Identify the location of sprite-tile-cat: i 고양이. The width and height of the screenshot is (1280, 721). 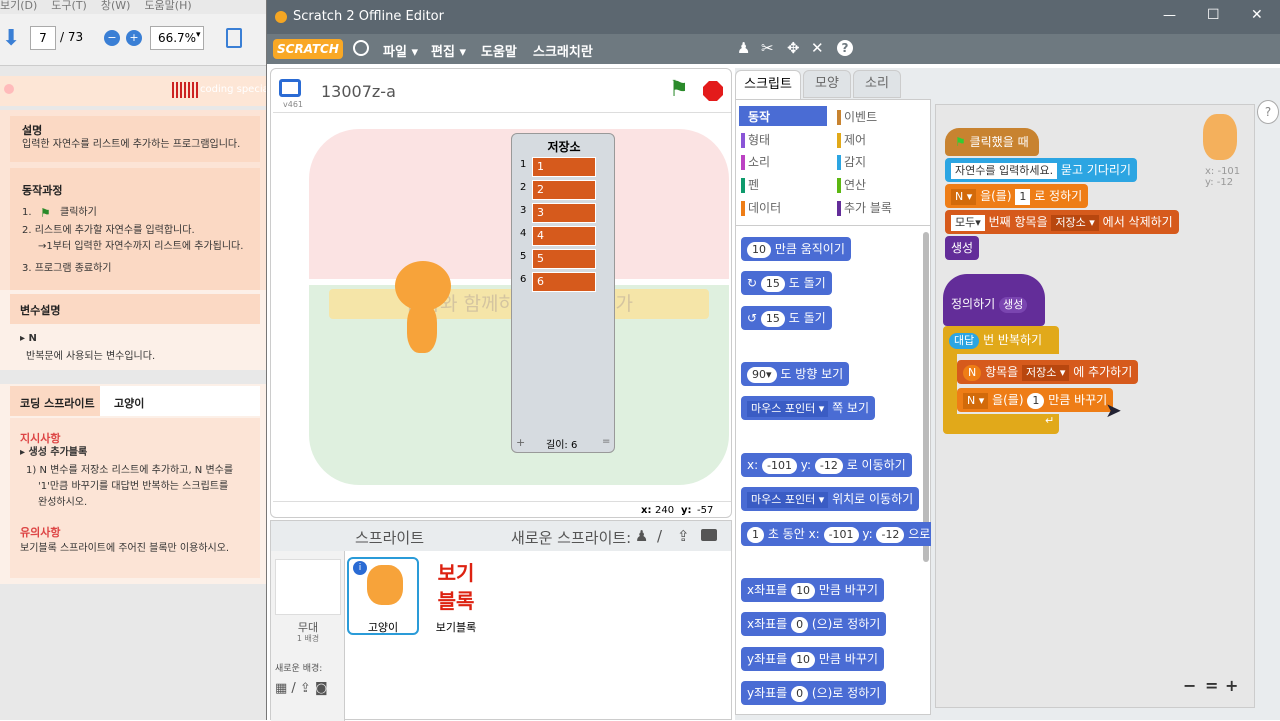
(383, 596).